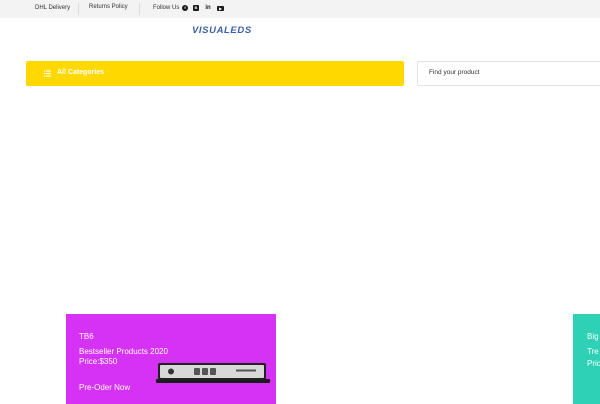 The width and height of the screenshot is (600, 404). I want to click on search-box, so click(508, 73).